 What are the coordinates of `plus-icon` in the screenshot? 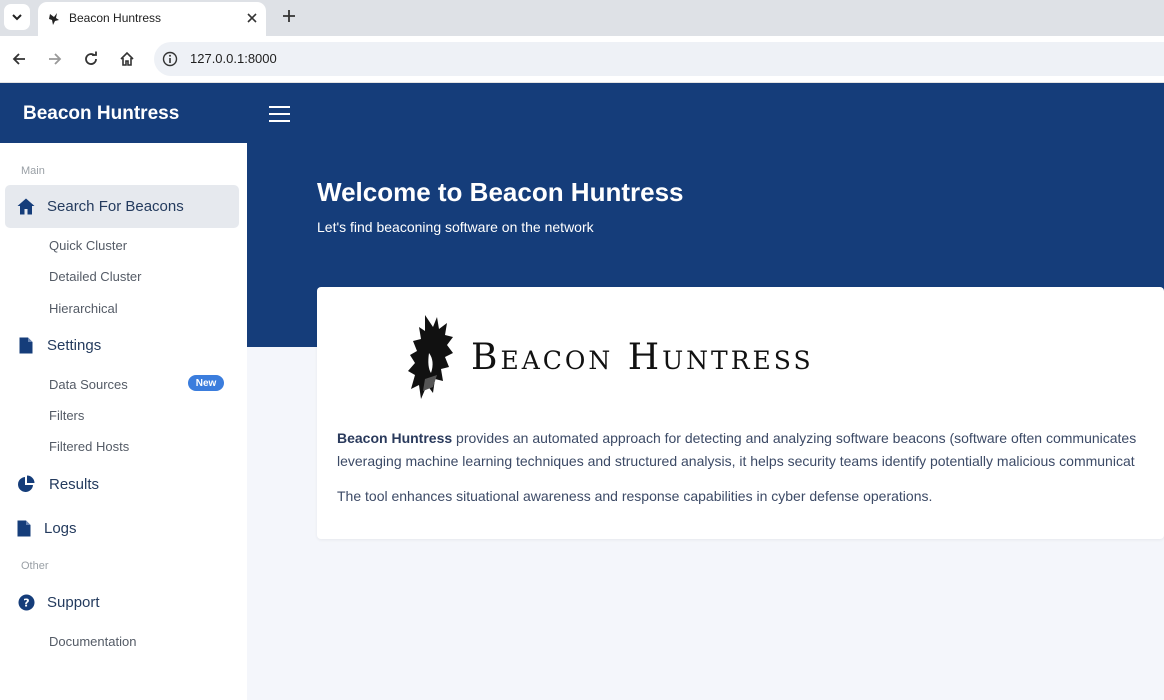 It's located at (289, 16).